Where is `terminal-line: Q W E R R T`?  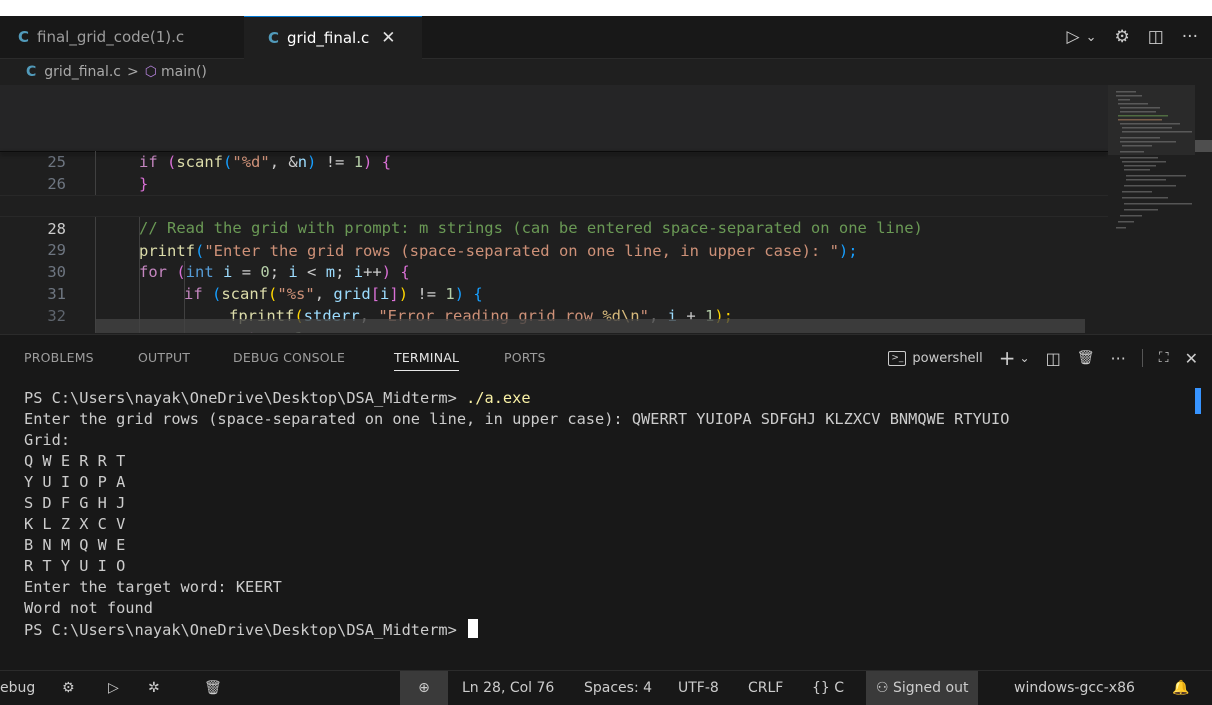
terminal-line: Q W E R R T is located at coordinates (75, 461).